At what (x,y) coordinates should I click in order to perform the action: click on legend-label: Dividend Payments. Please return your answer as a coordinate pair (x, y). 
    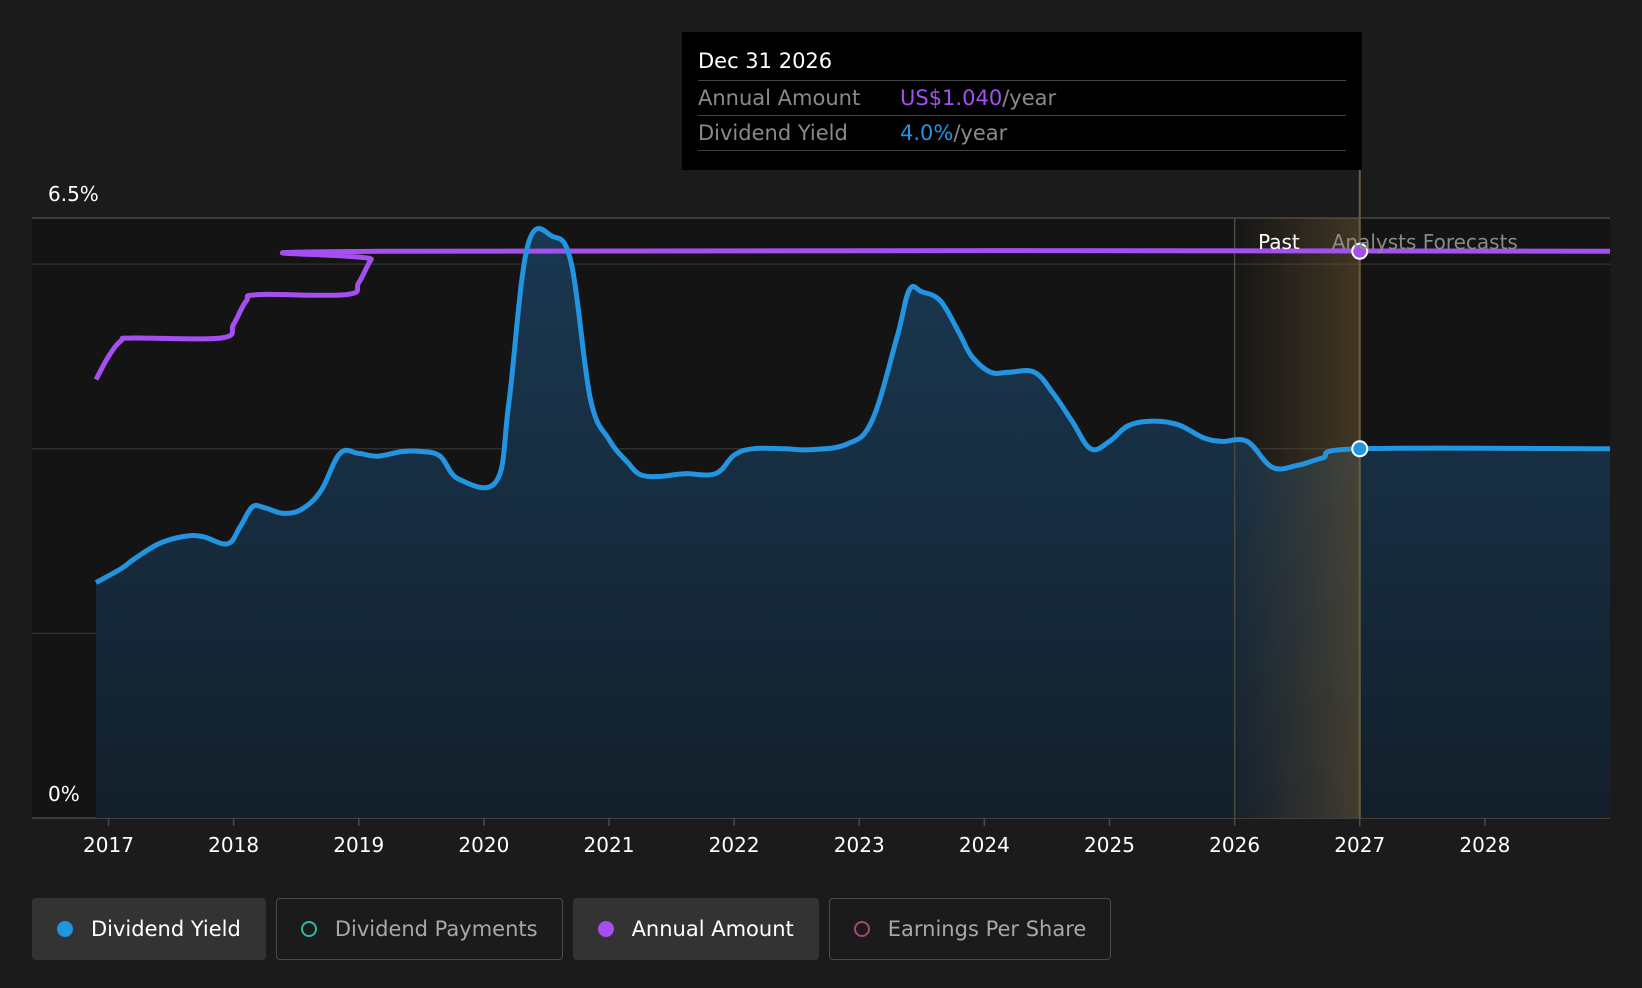
    Looking at the image, I should click on (436, 929).